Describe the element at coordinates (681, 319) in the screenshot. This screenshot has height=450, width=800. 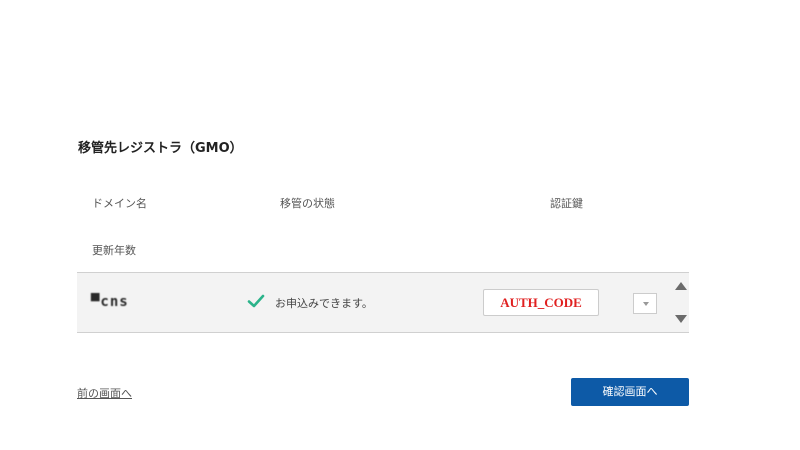
I see `scroll-down-arrow-icon` at that location.